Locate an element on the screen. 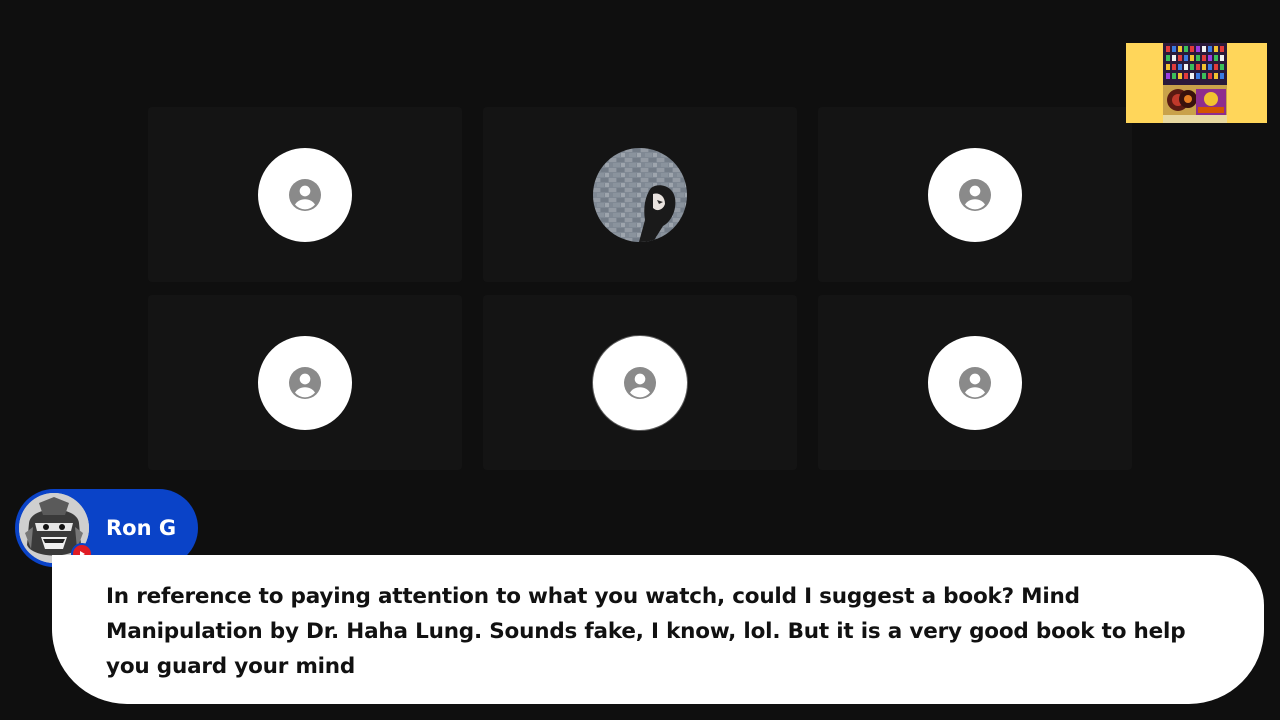 This screenshot has height=720, width=1280. chat-author-name: Ron G is located at coordinates (141, 528).